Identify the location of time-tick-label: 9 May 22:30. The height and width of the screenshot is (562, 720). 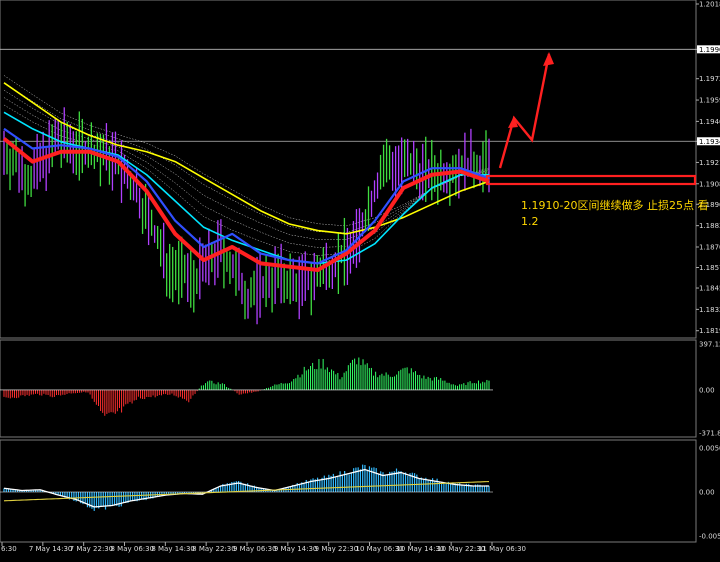
(337, 549).